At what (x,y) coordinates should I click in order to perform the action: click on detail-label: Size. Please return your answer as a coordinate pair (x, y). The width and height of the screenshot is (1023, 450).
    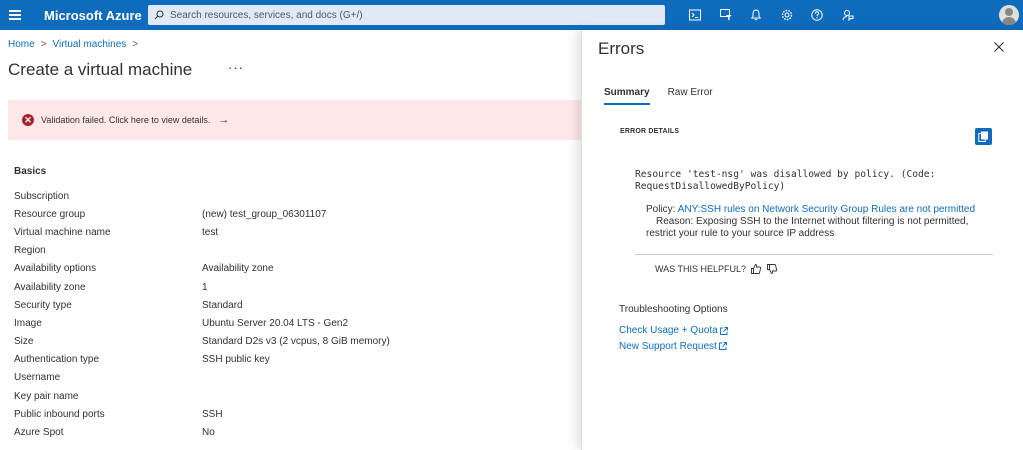
    Looking at the image, I should click on (24, 342).